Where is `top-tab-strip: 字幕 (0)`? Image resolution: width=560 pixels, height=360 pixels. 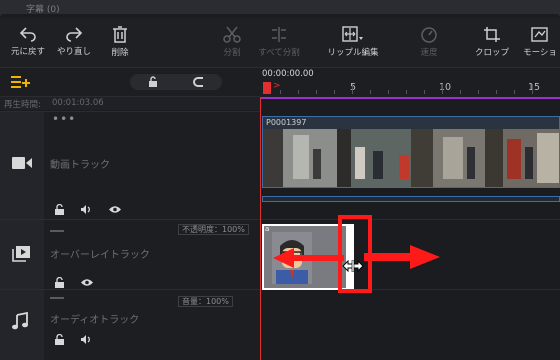 top-tab-strip: 字幕 (0) is located at coordinates (280, 9).